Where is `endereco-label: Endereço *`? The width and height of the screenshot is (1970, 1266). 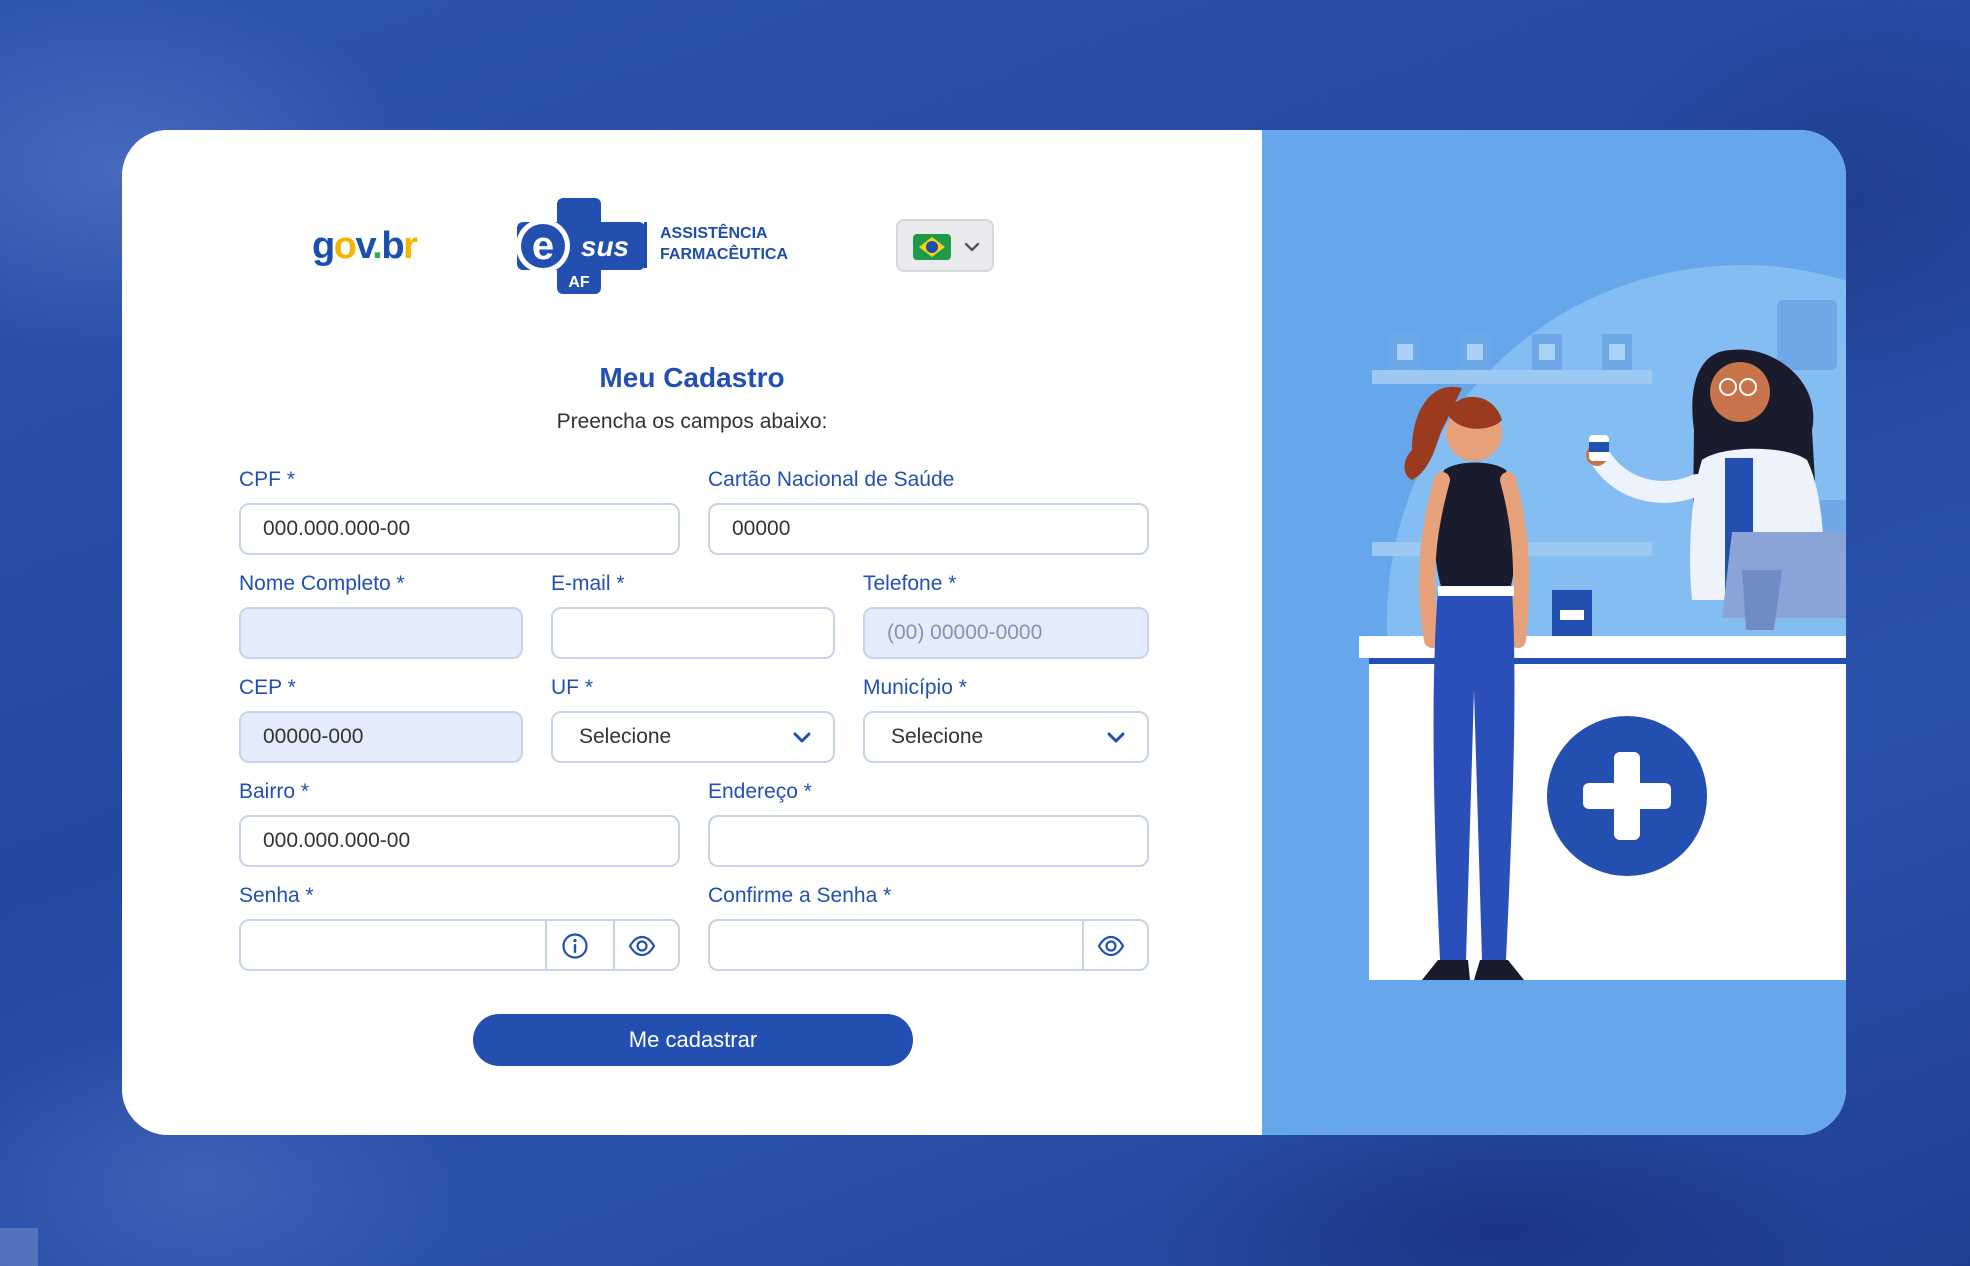 endereco-label: Endereço * is located at coordinates (760, 791).